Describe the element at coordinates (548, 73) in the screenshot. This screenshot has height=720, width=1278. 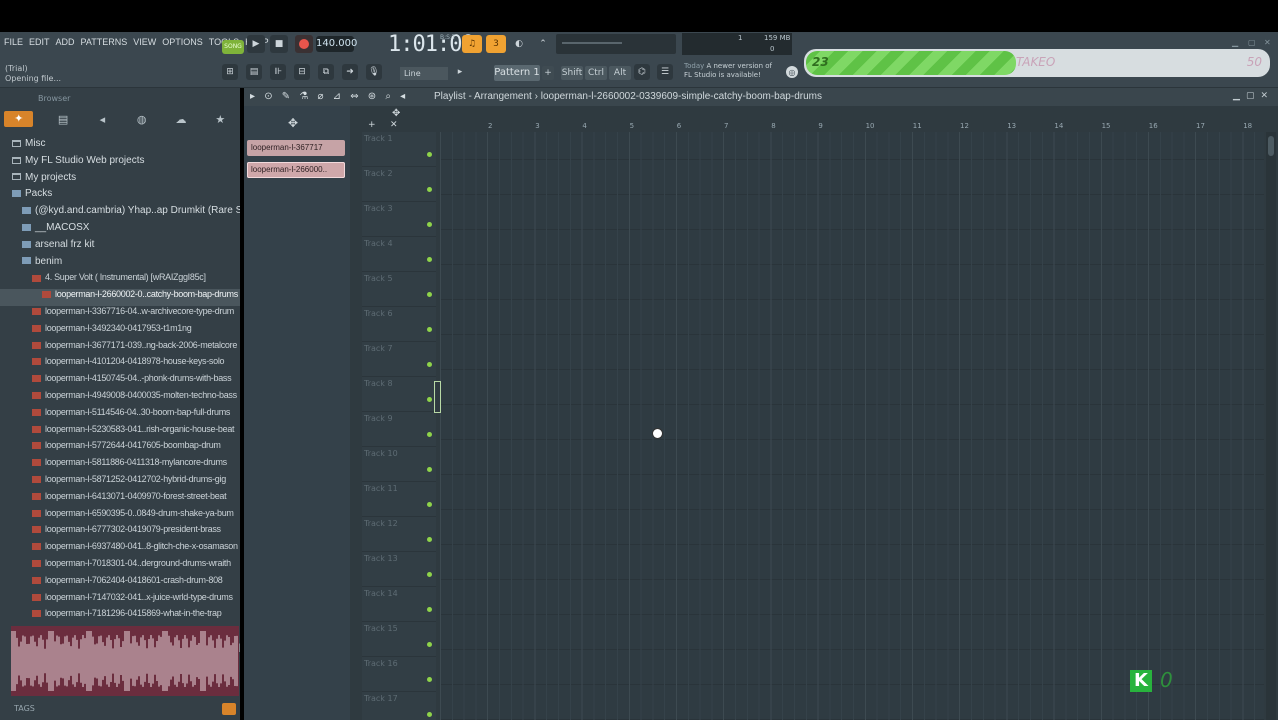
I see `add-pattern-button: +` at that location.